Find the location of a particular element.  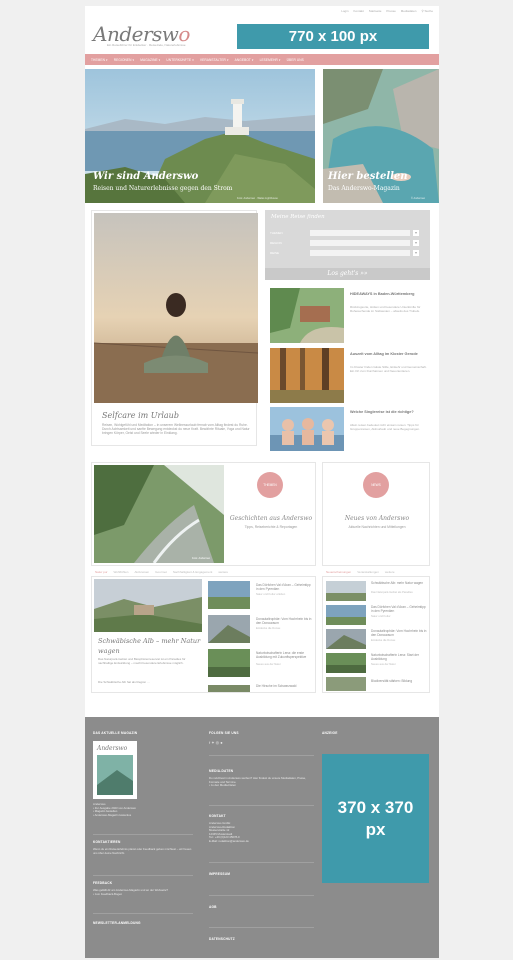

stories-badge: THEMEN is located at coordinates (270, 485).